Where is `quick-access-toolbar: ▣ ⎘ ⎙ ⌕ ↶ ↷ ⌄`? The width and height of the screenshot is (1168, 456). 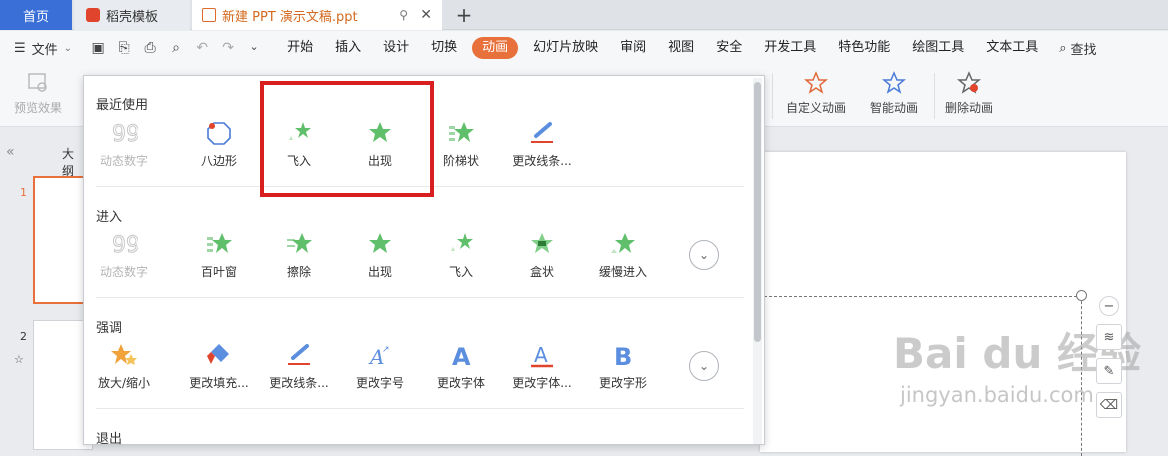 quick-access-toolbar: ▣ ⎘ ⎙ ⌕ ↶ ↷ ⌄ is located at coordinates (176, 48).